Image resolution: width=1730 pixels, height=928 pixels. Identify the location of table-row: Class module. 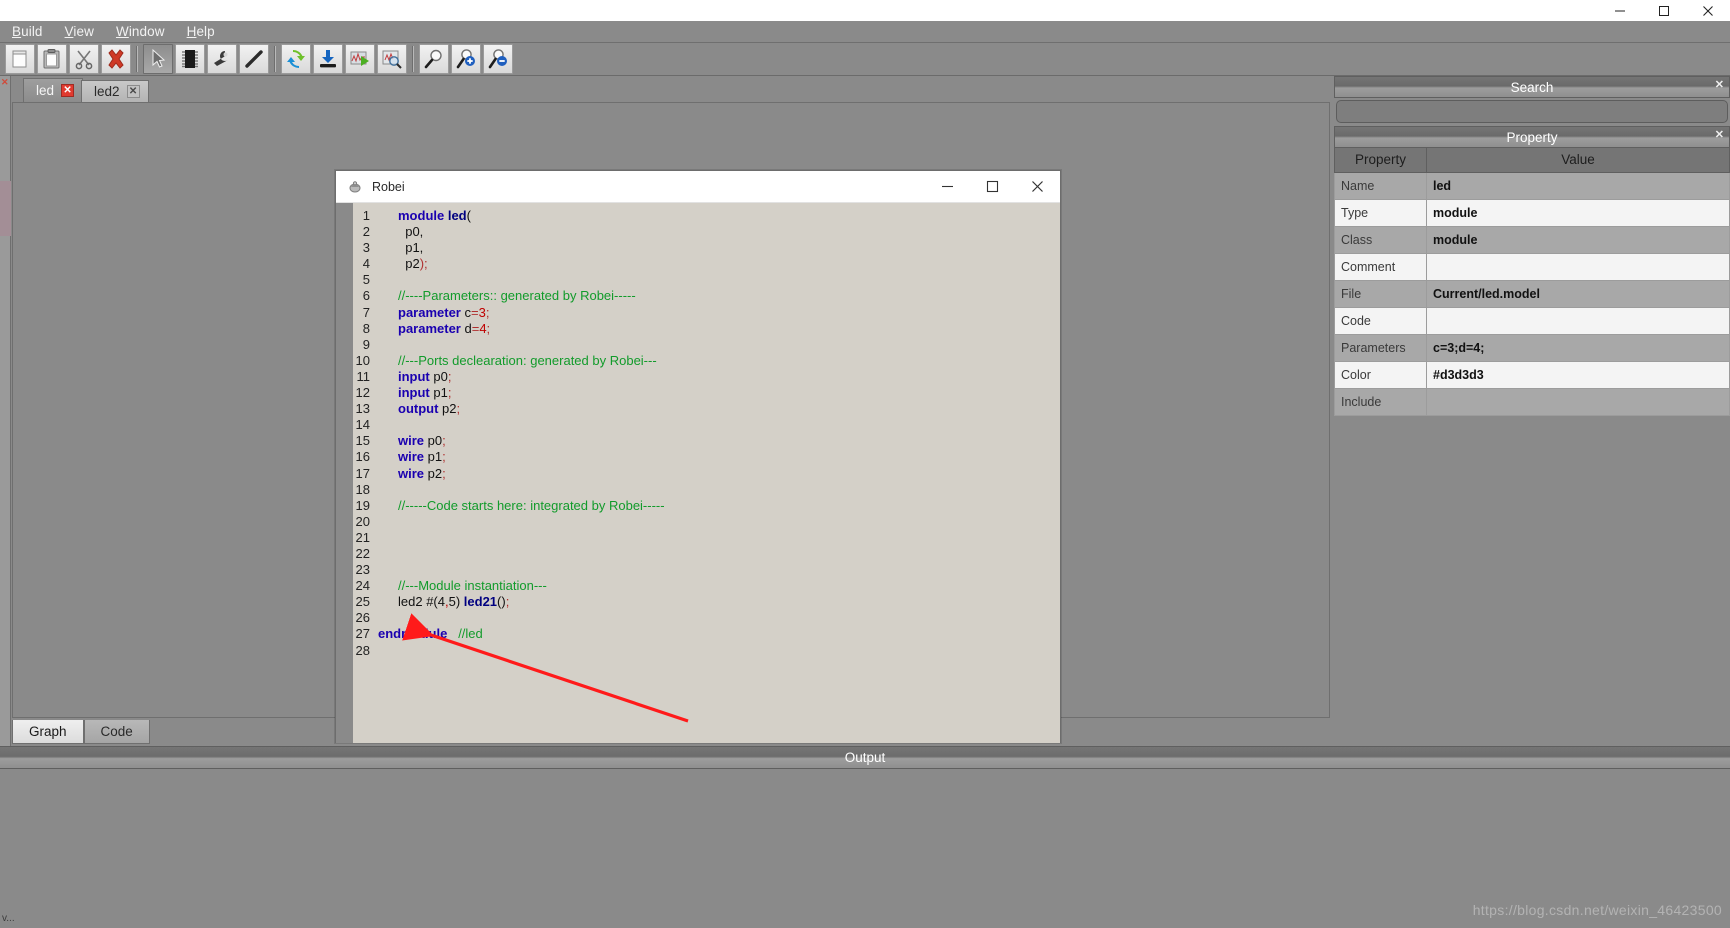
(1532, 239).